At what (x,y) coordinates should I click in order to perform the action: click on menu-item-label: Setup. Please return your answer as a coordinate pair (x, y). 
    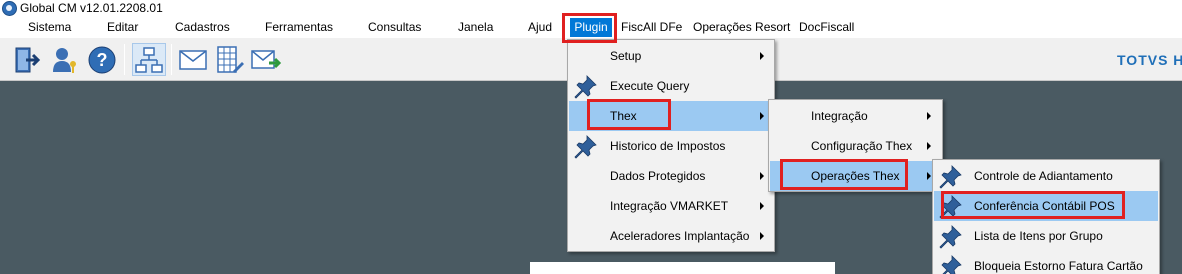
    Looking at the image, I should click on (626, 56).